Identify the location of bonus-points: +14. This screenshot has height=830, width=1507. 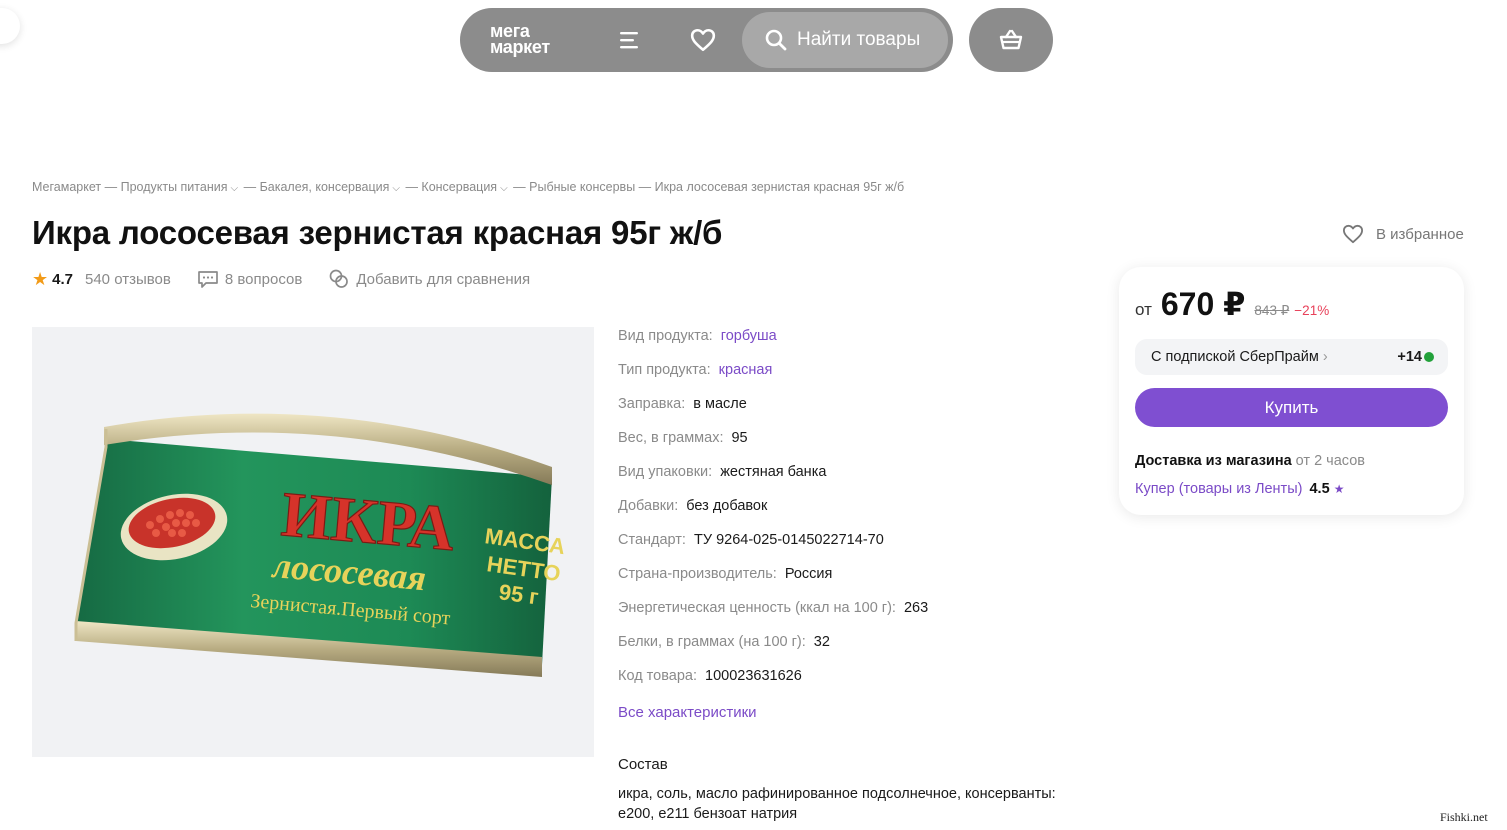
(1415, 357).